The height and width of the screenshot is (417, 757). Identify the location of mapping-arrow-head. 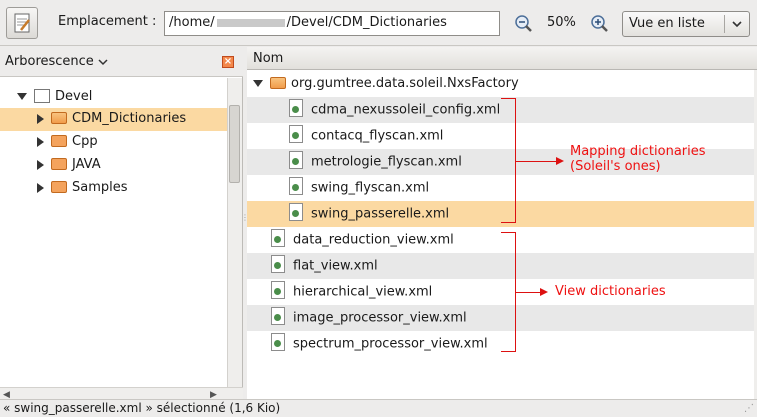
(560, 161).